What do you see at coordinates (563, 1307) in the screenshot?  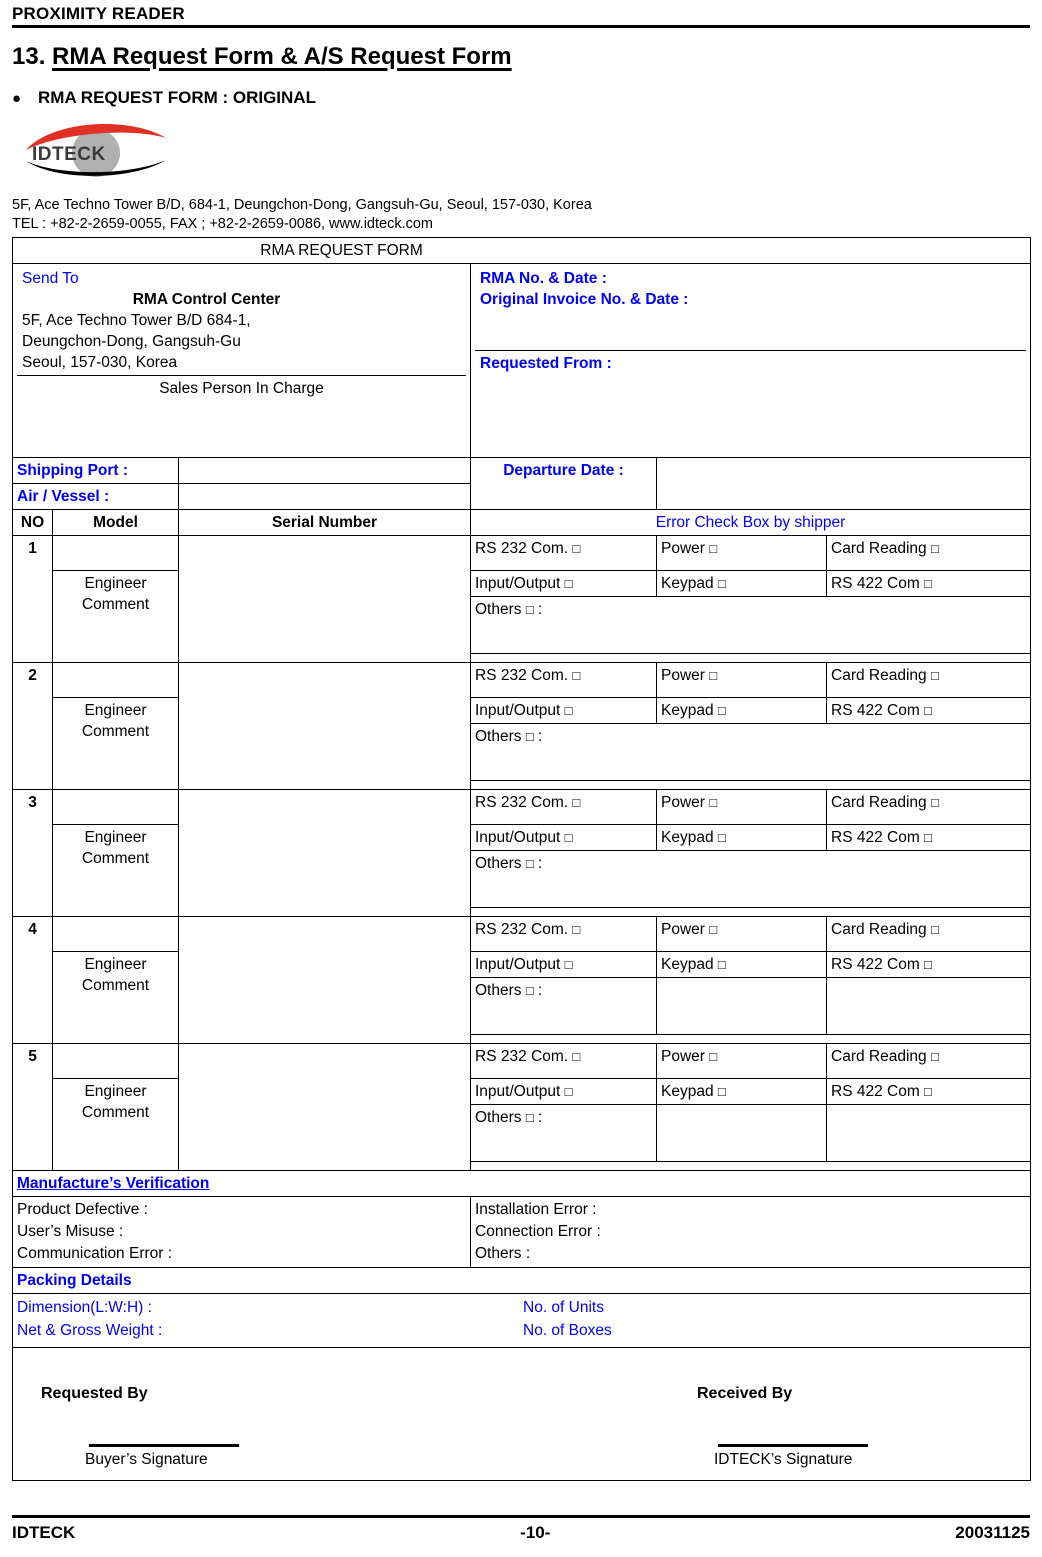 I see `packing-units-label: No. of Units` at bounding box center [563, 1307].